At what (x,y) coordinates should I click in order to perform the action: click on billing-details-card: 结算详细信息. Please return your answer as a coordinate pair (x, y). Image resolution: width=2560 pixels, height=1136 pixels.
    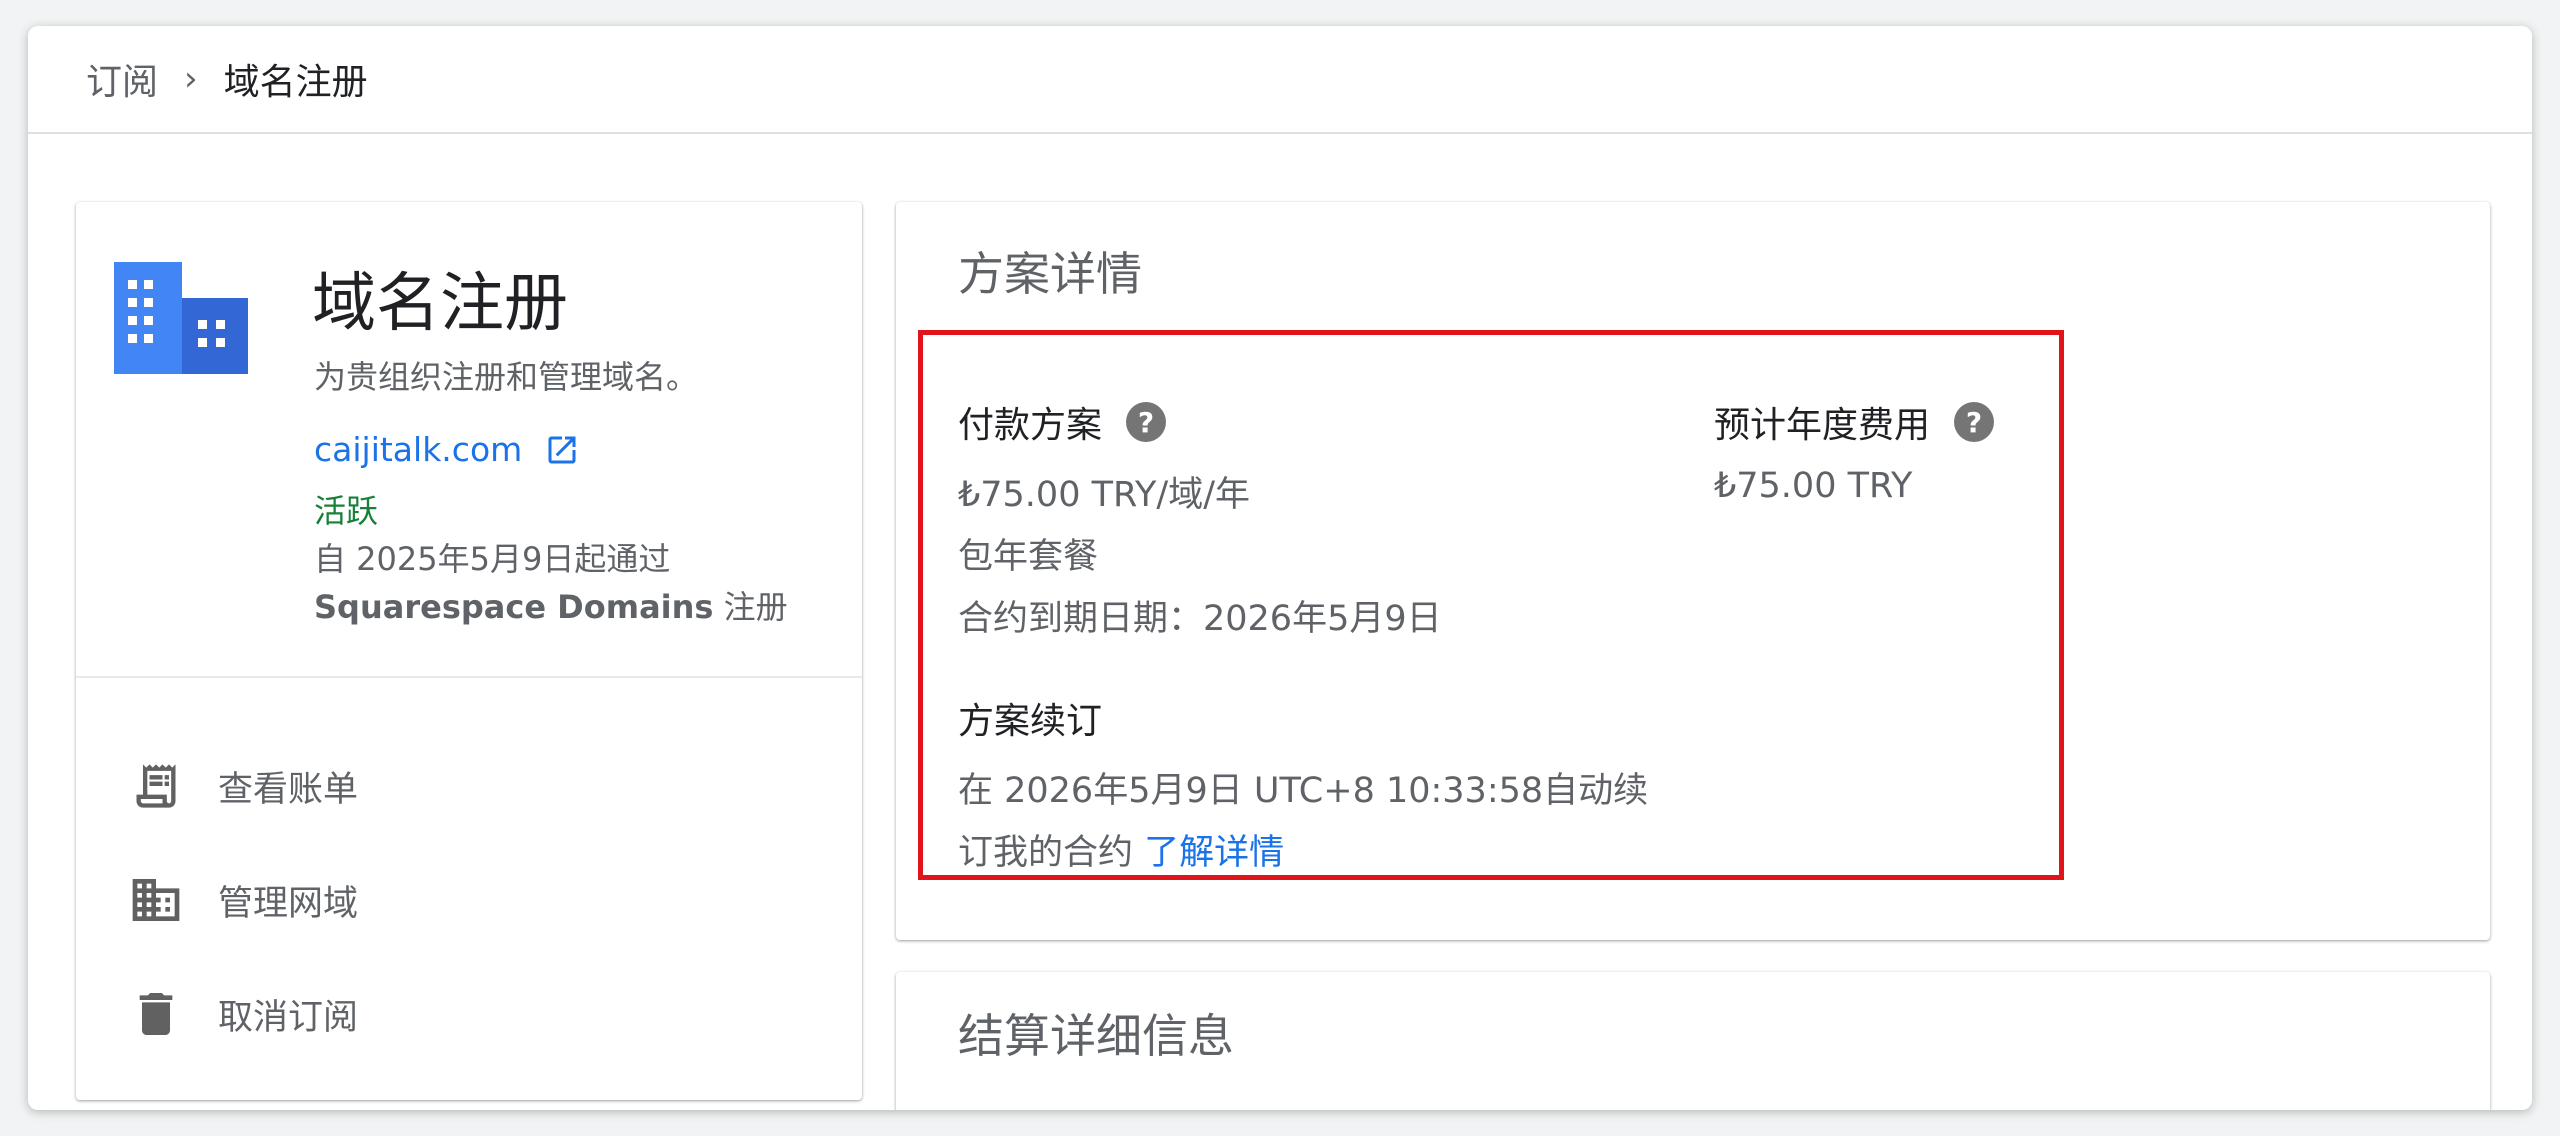
    Looking at the image, I should click on (1693, 1041).